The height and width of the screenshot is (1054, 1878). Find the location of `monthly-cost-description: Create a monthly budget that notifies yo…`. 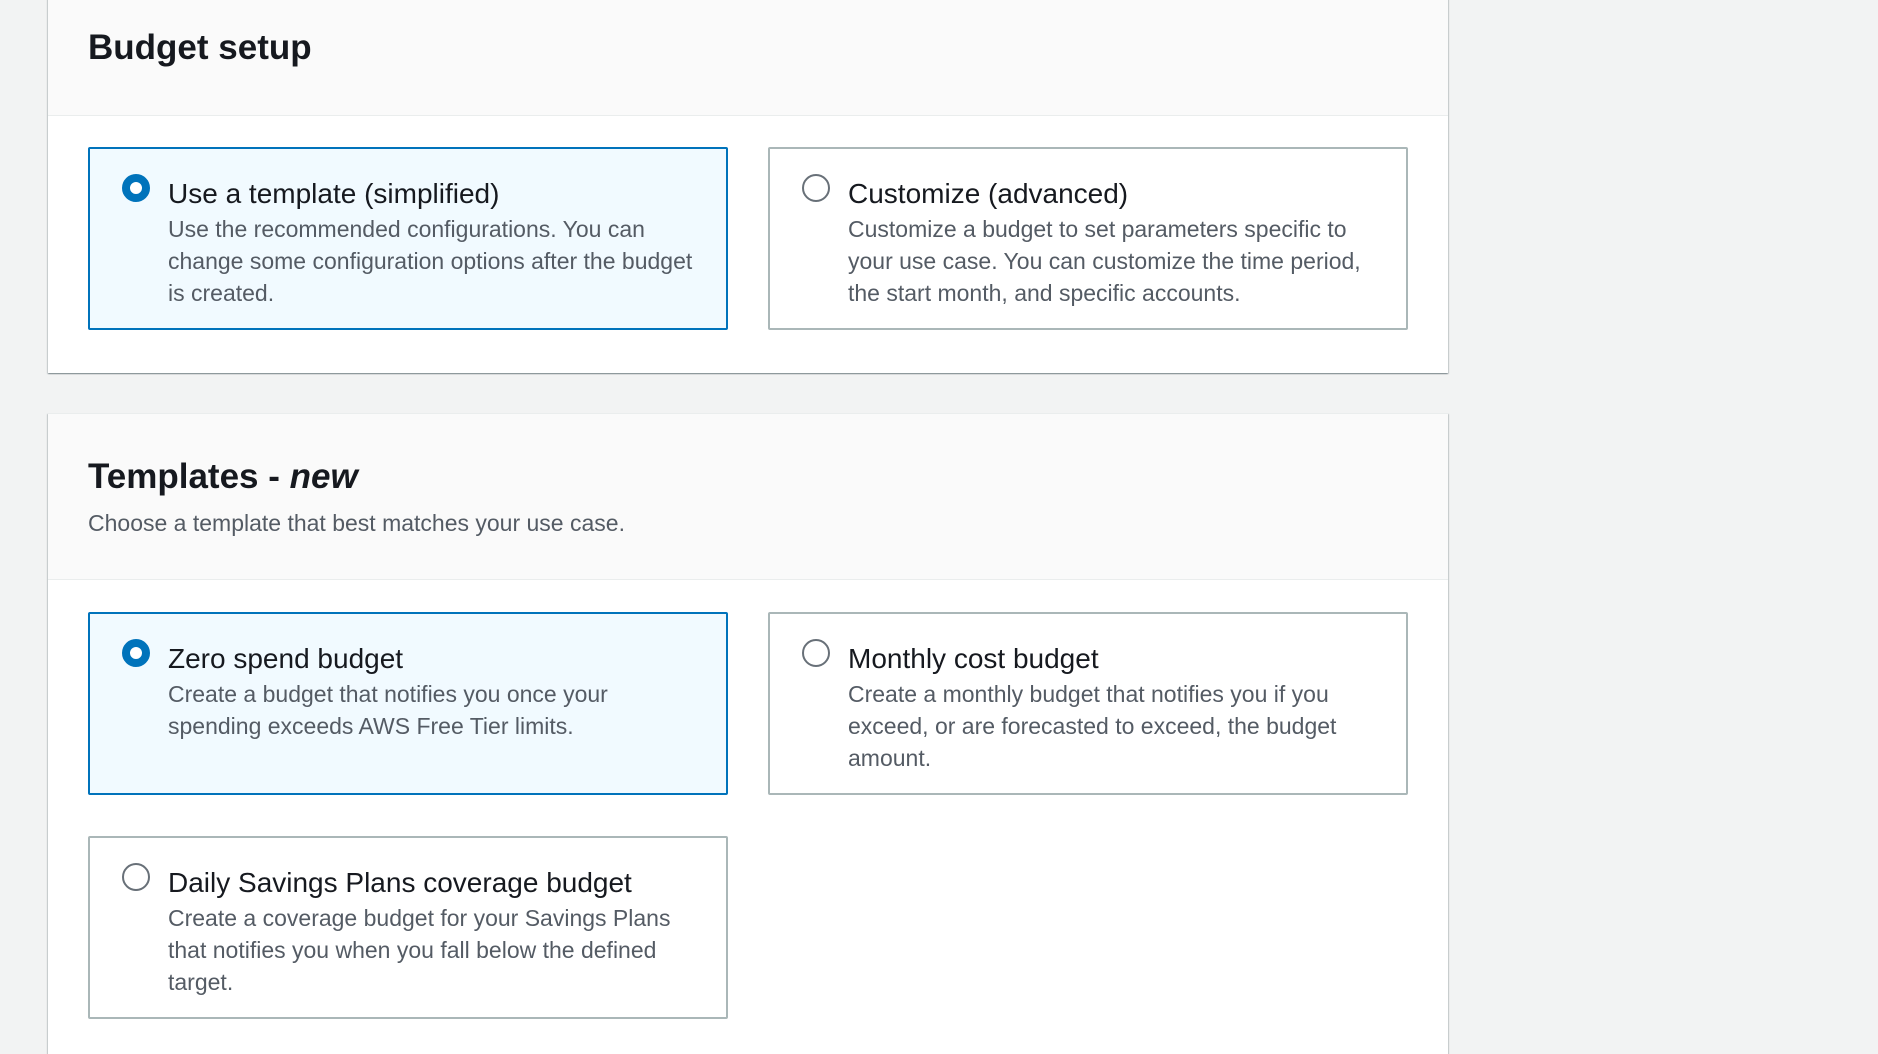

monthly-cost-description: Create a monthly budget that notifies yo… is located at coordinates (1092, 726).